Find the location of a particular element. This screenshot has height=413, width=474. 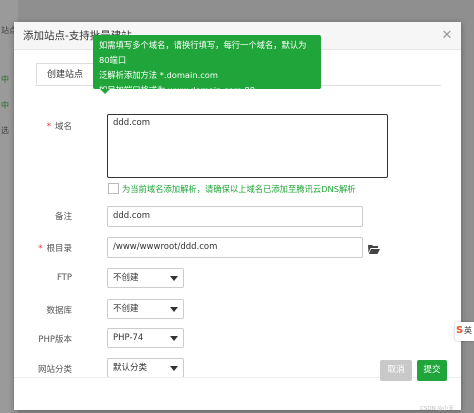

database-label: 数据库 is located at coordinates (59, 311).